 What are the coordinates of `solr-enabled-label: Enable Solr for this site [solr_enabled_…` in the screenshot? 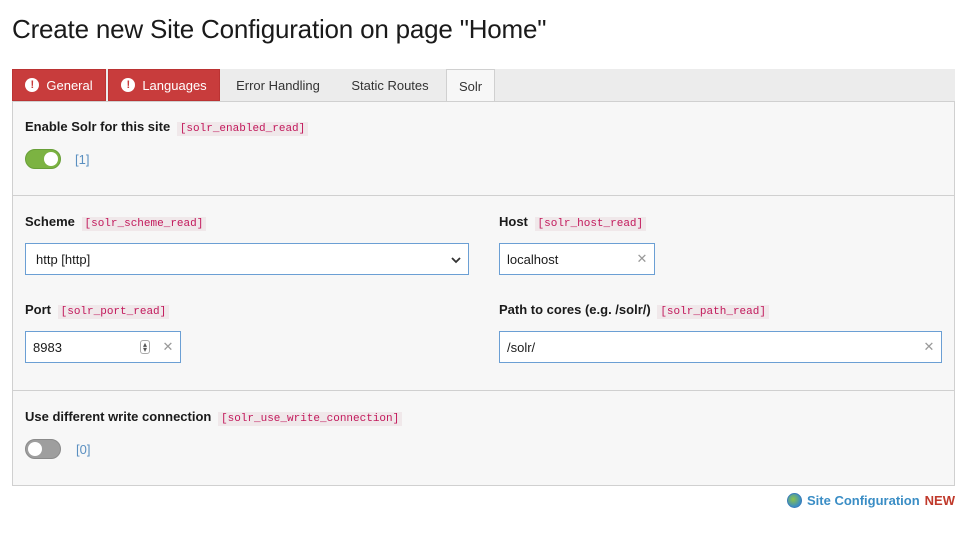 It's located at (167, 127).